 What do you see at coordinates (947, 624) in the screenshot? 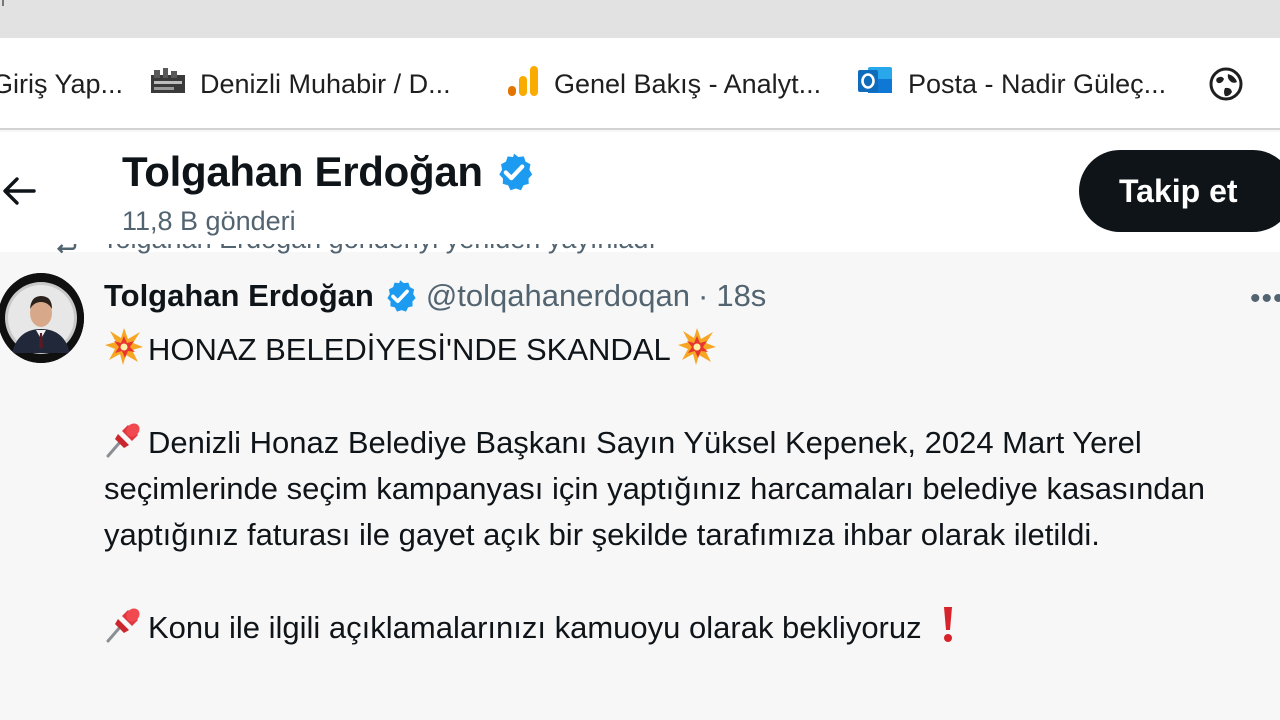
I see `exclamation-emoji-icon` at bounding box center [947, 624].